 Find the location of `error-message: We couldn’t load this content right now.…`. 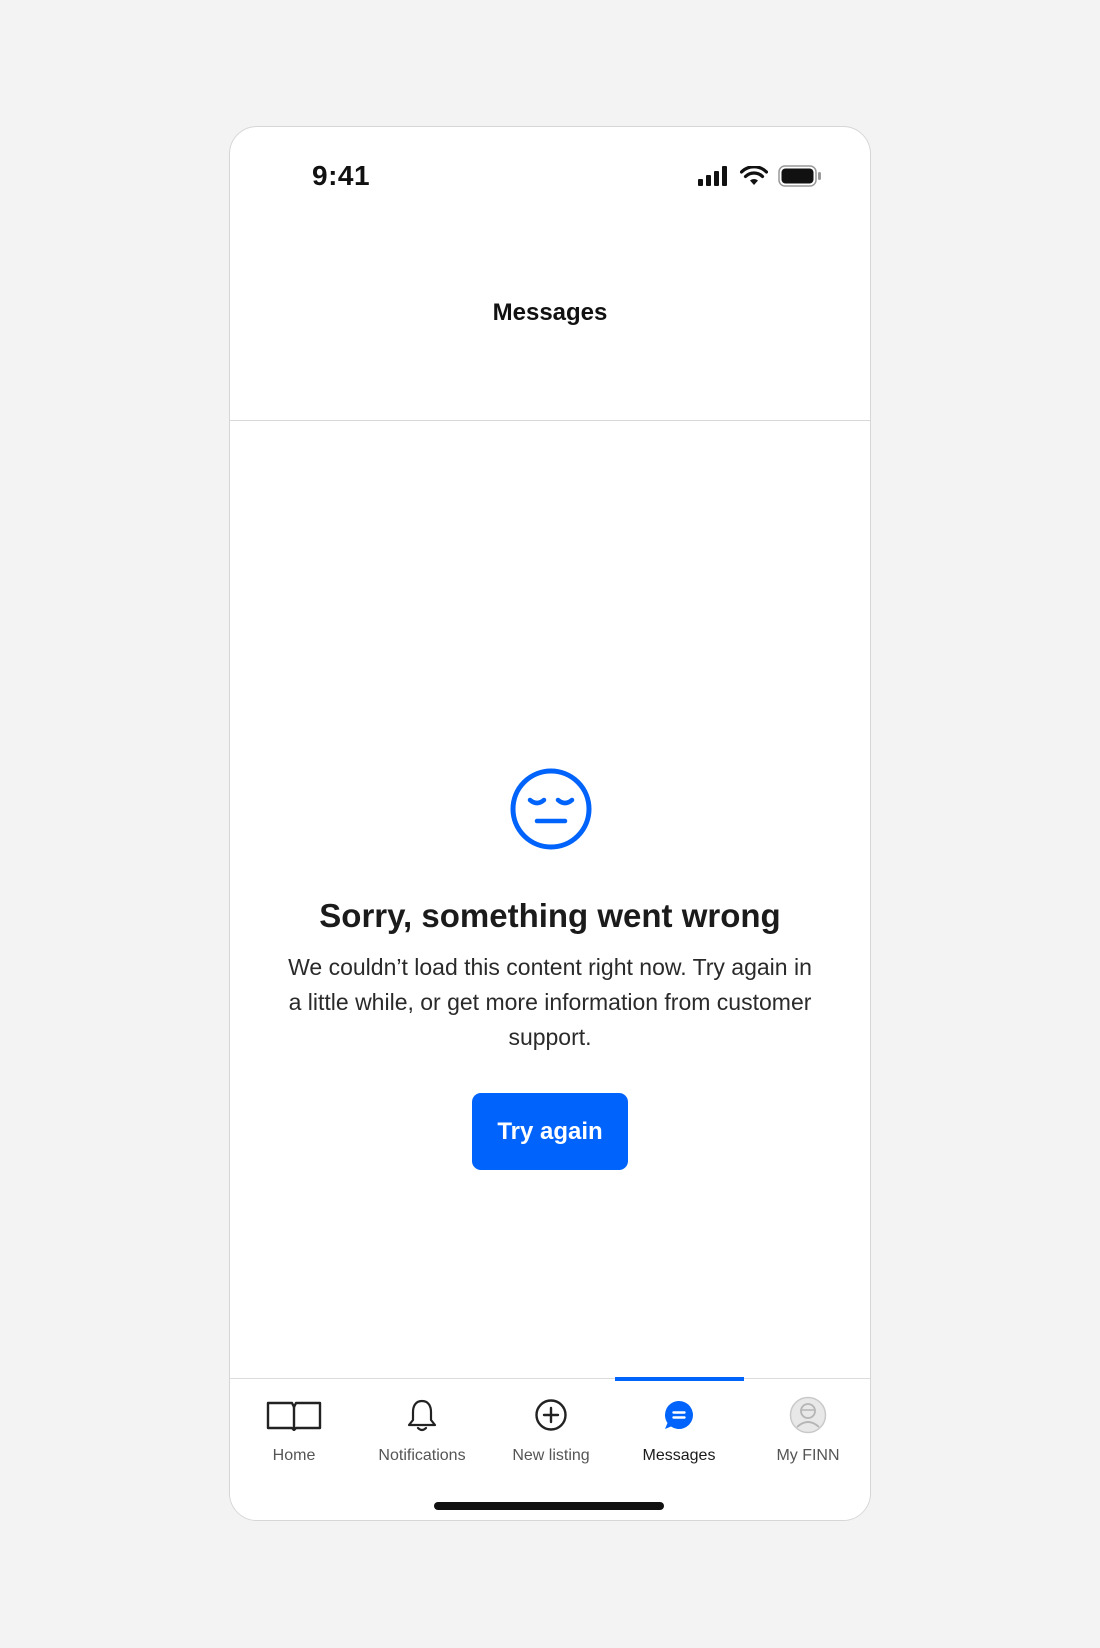

error-message: We couldn’t load this content right now.… is located at coordinates (550, 1002).